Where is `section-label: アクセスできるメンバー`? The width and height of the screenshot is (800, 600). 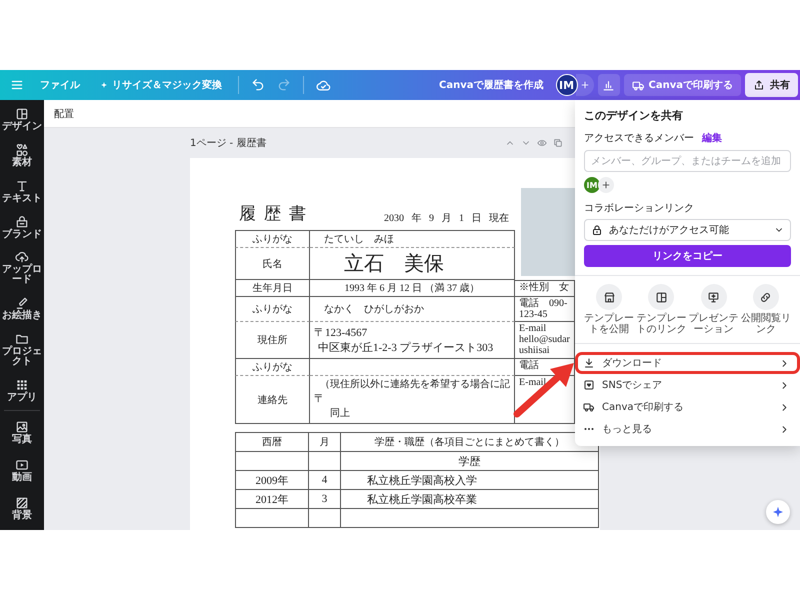 section-label: アクセスできるメンバー is located at coordinates (639, 138).